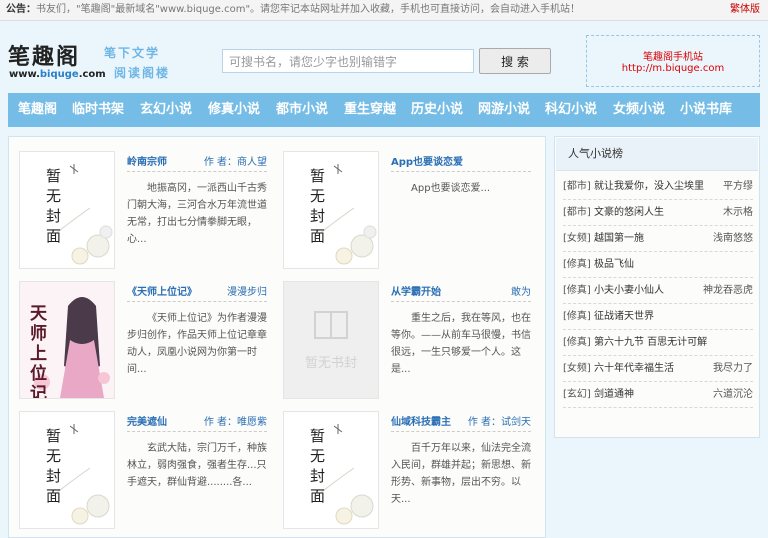 Image resolution: width=768 pixels, height=538 pixels. I want to click on ranking-item: [修真] 征战诸天世界, so click(658, 317).